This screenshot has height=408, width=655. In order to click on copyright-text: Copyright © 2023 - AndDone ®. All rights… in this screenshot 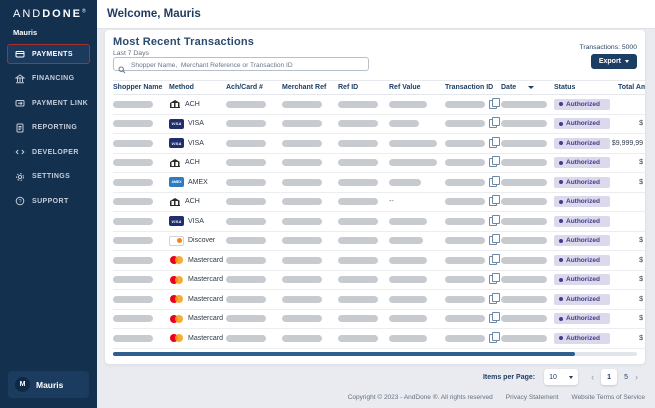, I will do `click(420, 397)`.